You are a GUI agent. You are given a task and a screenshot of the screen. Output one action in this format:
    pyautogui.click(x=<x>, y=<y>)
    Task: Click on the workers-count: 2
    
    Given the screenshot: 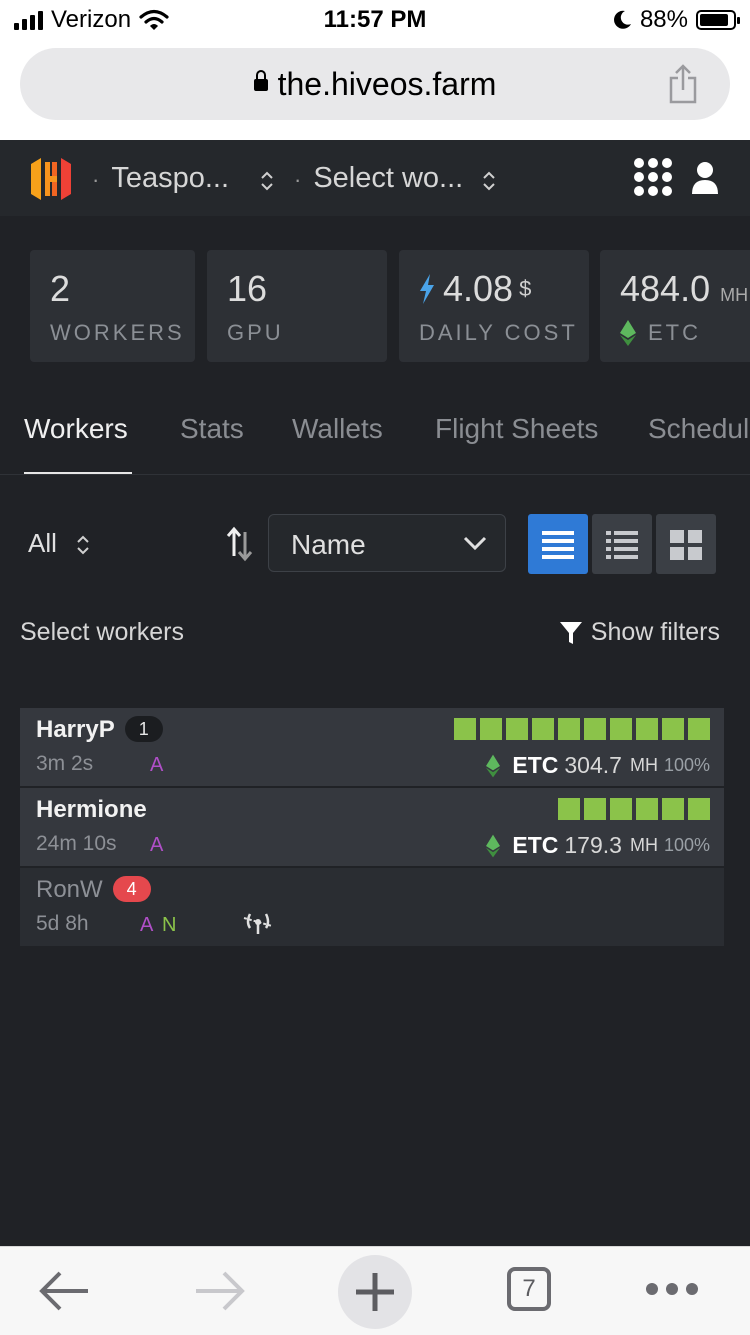 What is the action you would take?
    pyautogui.click(x=60, y=288)
    